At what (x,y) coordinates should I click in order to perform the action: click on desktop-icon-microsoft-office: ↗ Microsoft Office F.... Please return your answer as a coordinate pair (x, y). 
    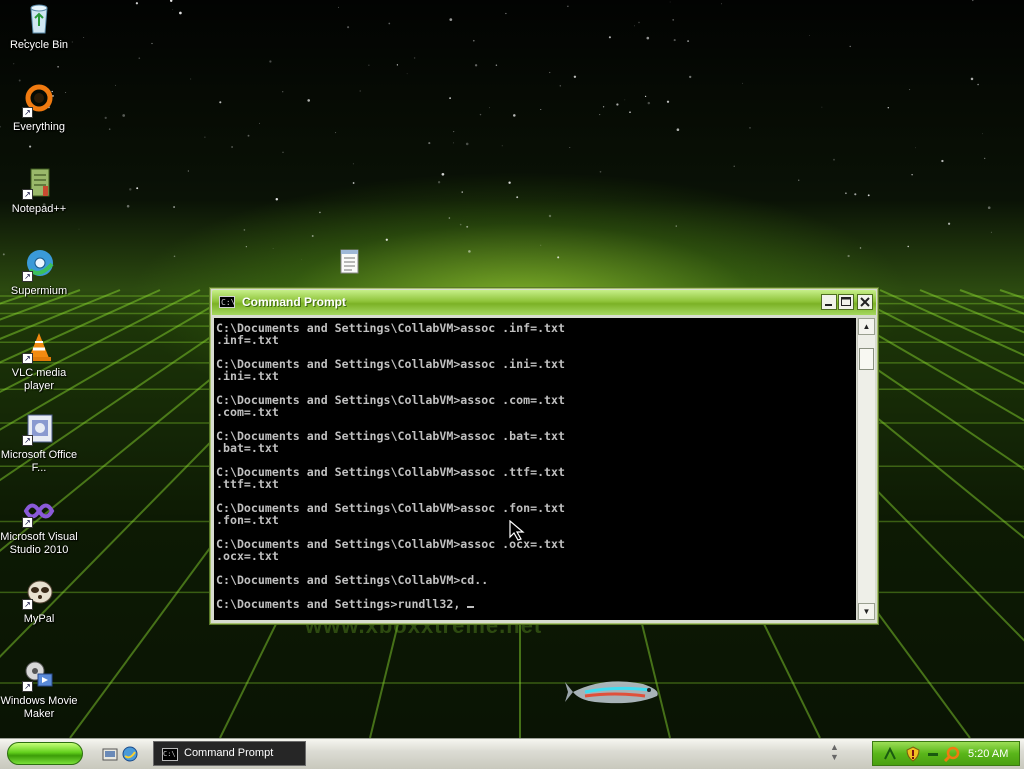
    Looking at the image, I should click on (39, 443).